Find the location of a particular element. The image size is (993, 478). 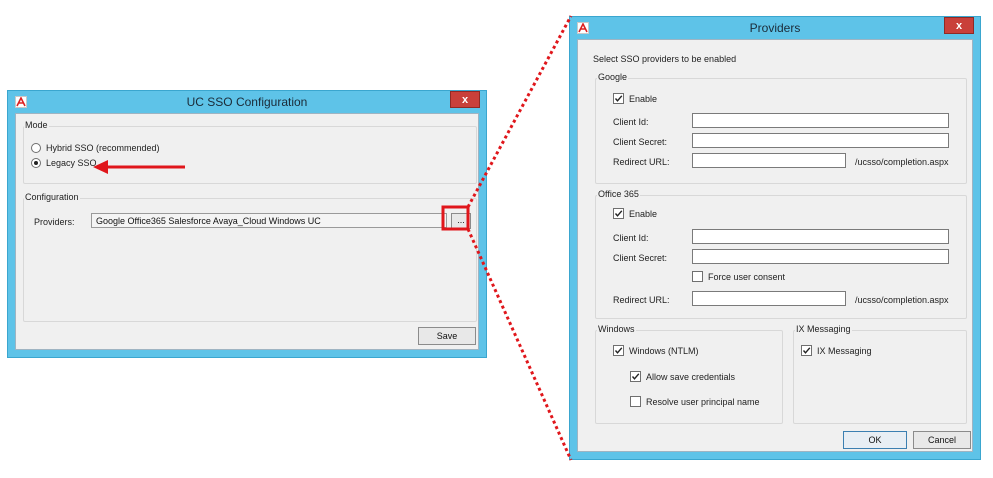

window-title: UC SSO Configuration is located at coordinates (247, 102).